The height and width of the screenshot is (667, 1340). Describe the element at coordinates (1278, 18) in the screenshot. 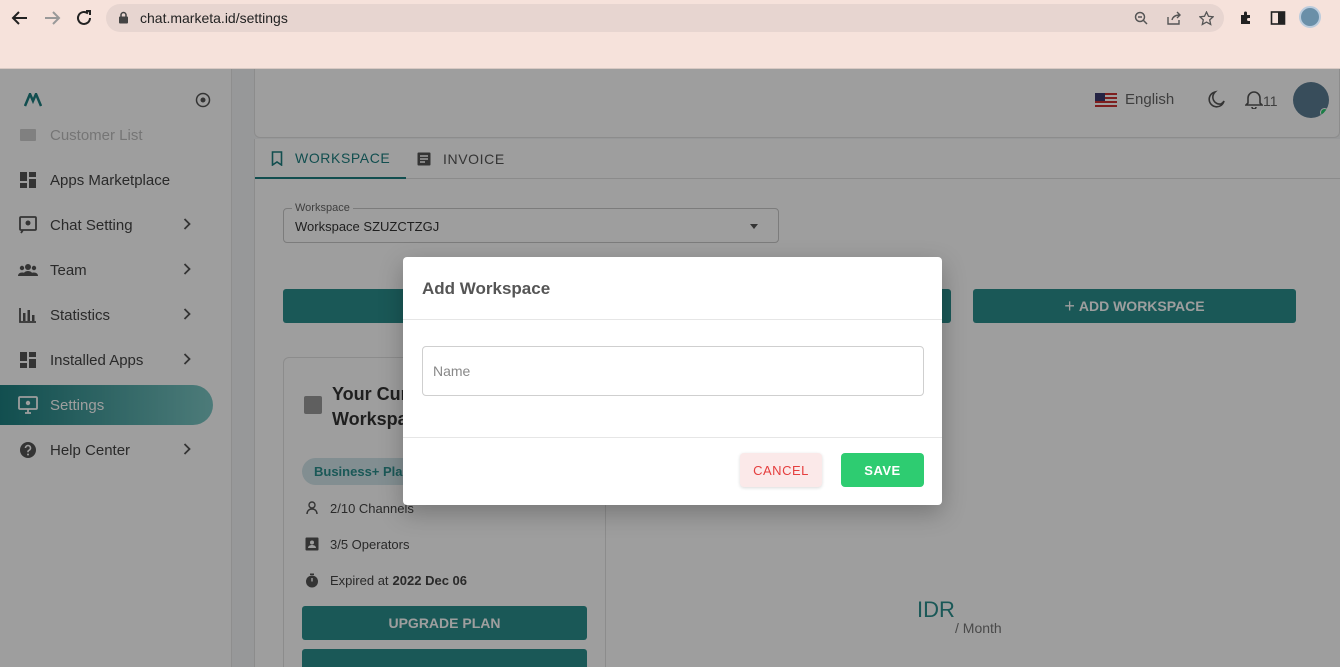

I see `side-panel-icon` at that location.